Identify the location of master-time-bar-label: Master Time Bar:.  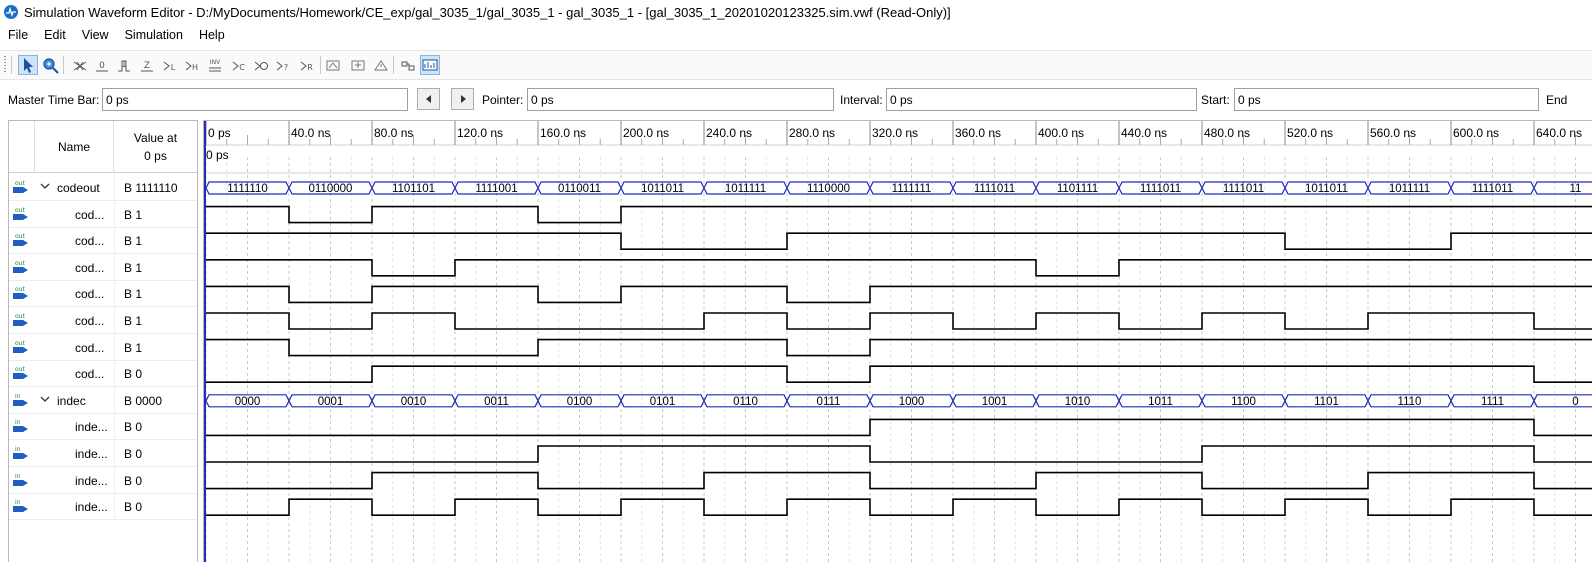
(54, 100).